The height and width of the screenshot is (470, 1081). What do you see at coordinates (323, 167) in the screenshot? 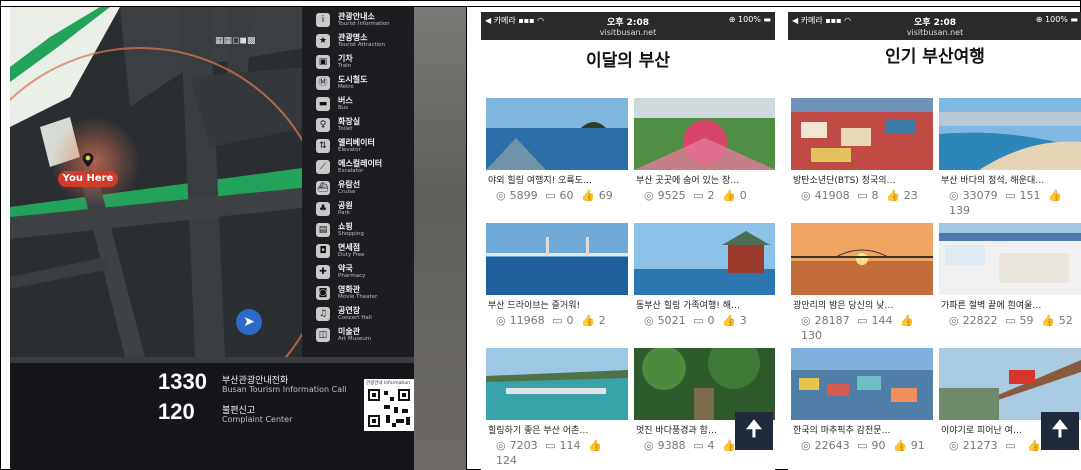
I see `escalator-icon: ⟋` at bounding box center [323, 167].